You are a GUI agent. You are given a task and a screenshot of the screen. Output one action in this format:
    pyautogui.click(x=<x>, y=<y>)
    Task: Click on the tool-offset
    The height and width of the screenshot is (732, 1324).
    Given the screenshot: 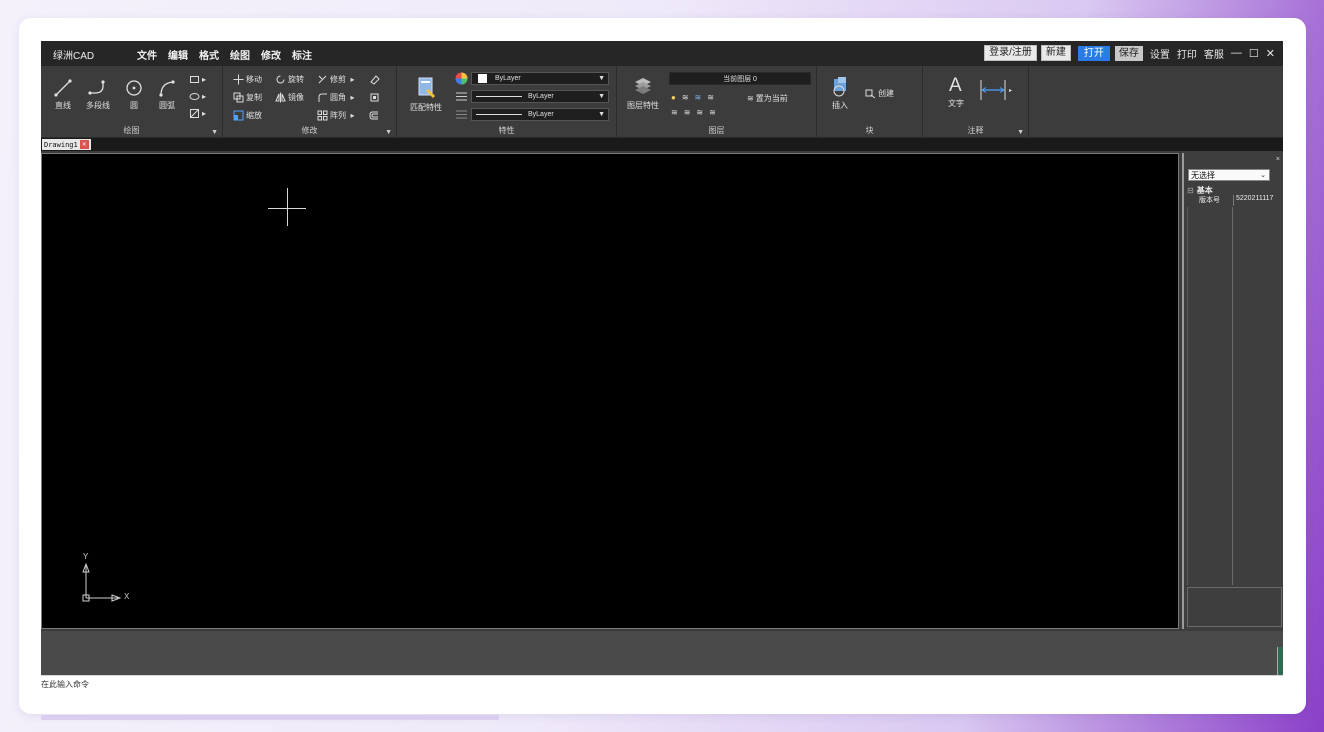 What is the action you would take?
    pyautogui.click(x=375, y=115)
    